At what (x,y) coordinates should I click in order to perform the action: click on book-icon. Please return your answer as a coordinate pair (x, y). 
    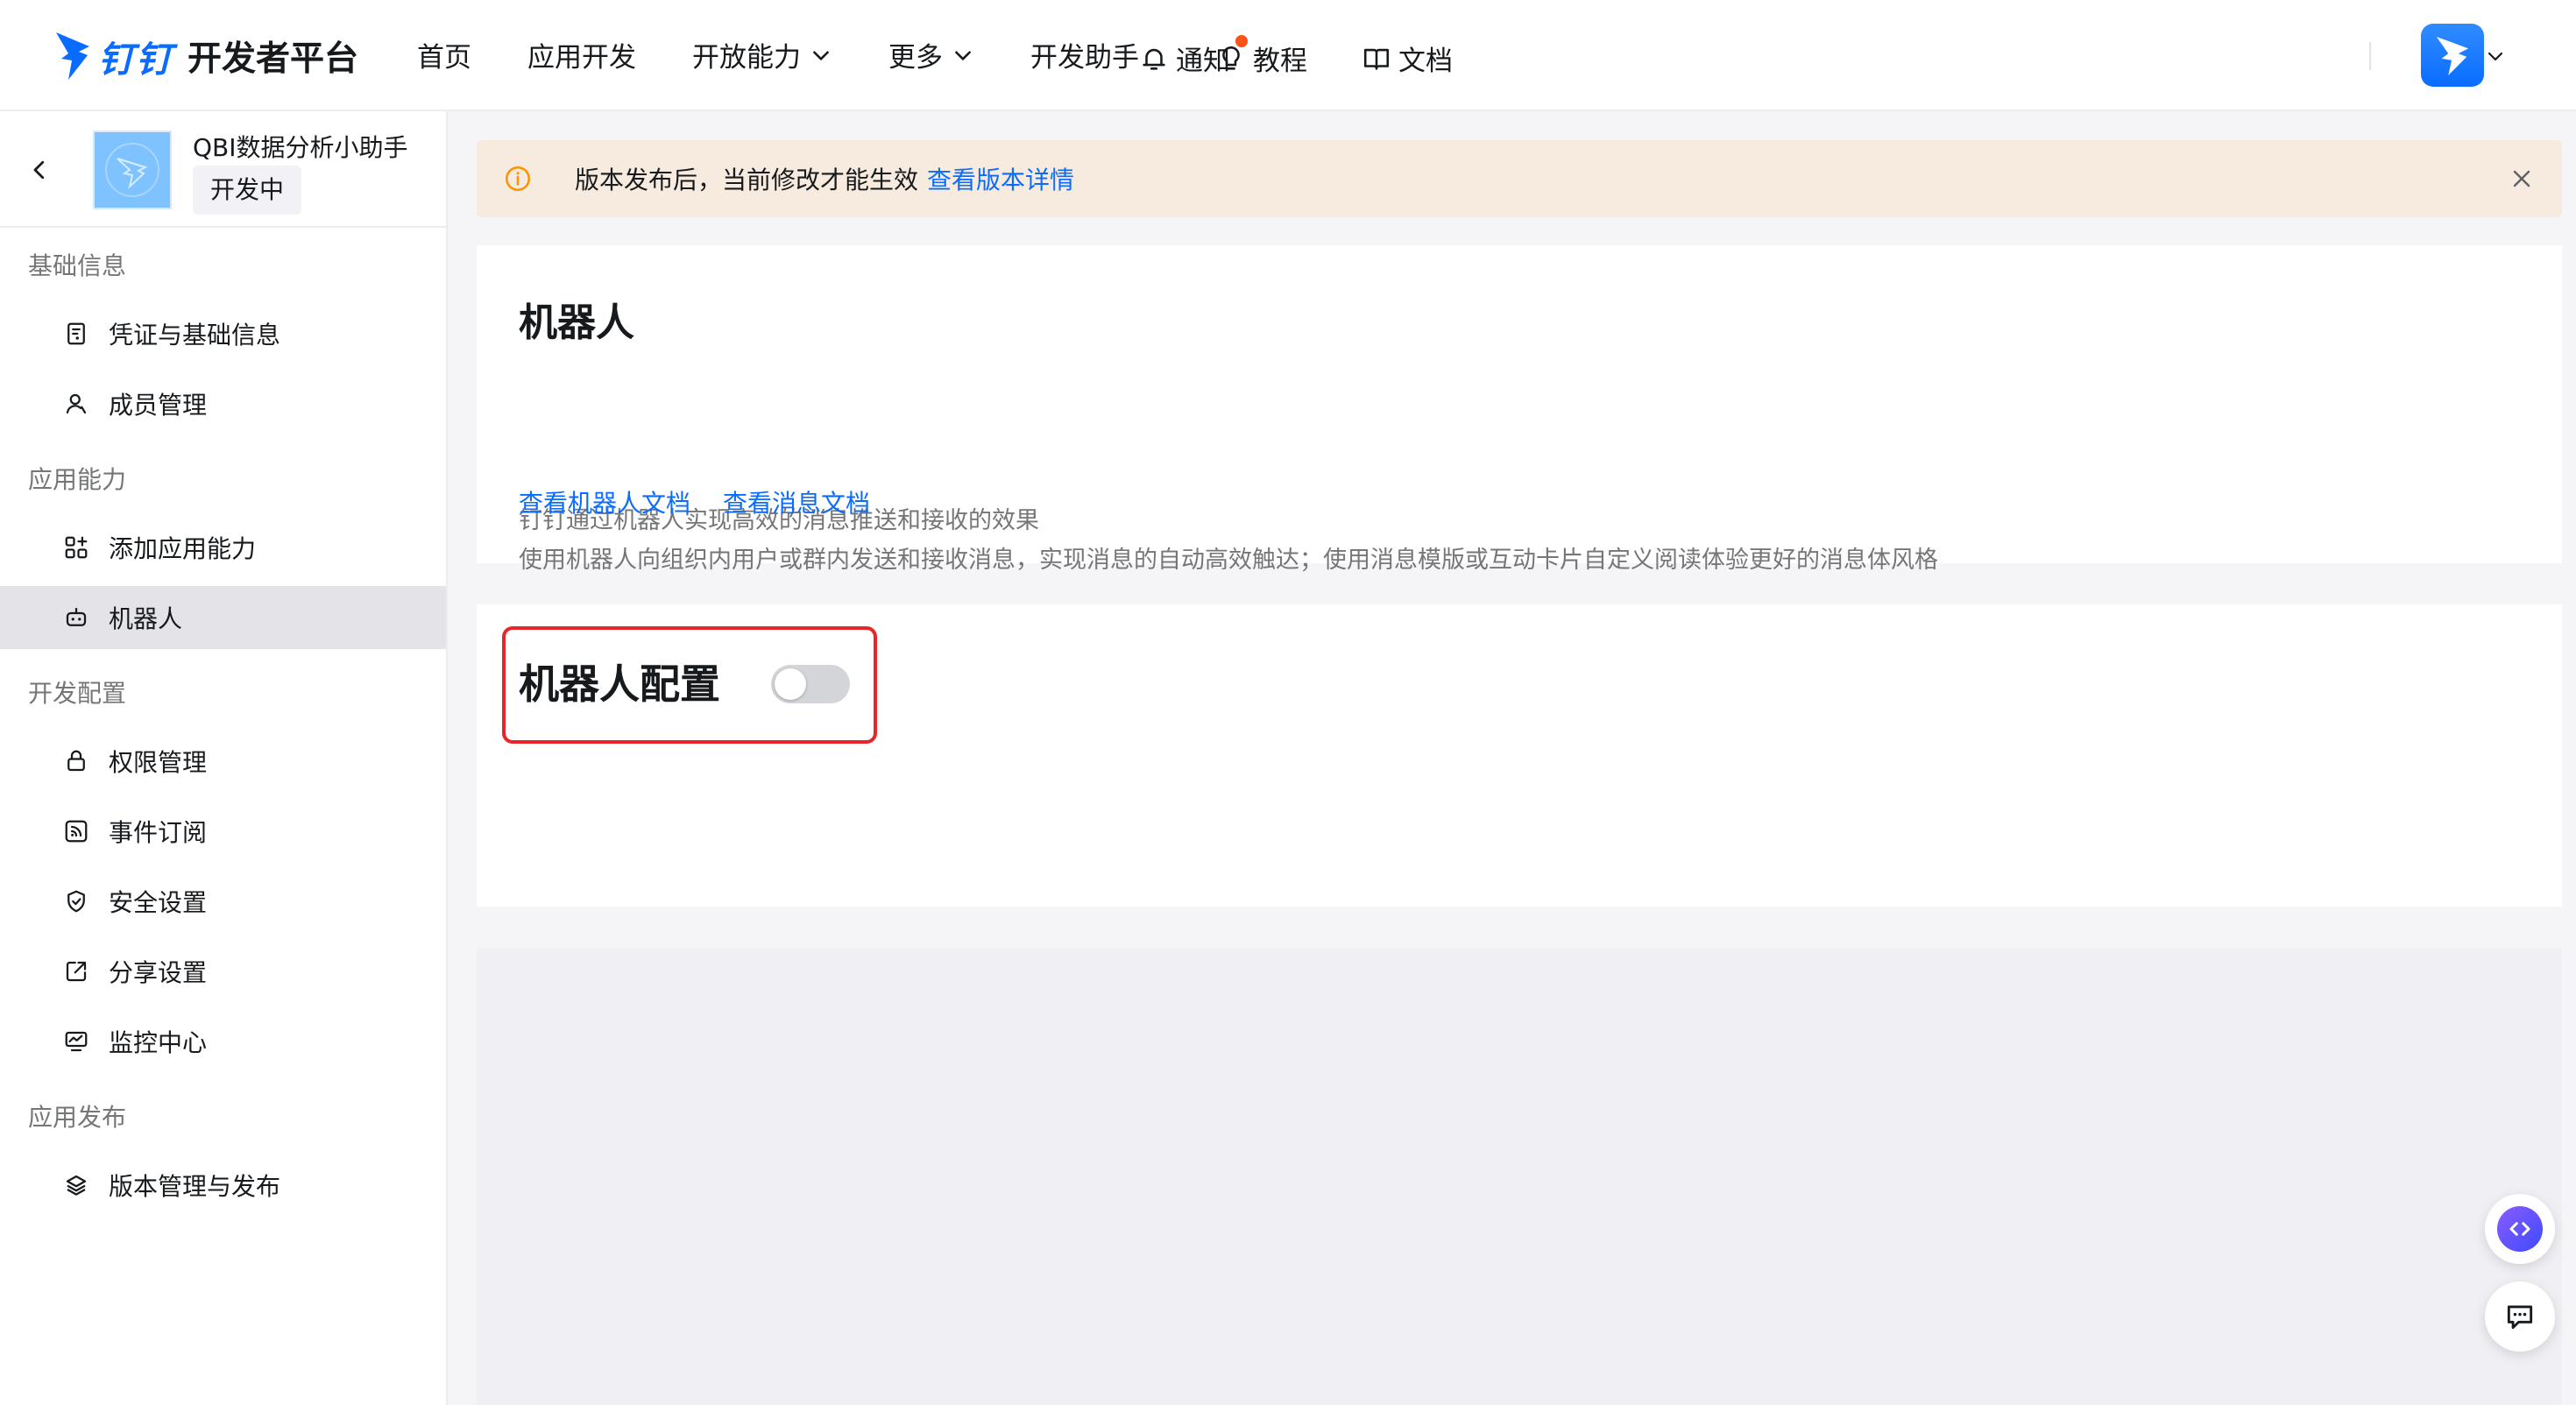
    Looking at the image, I should click on (1376, 59).